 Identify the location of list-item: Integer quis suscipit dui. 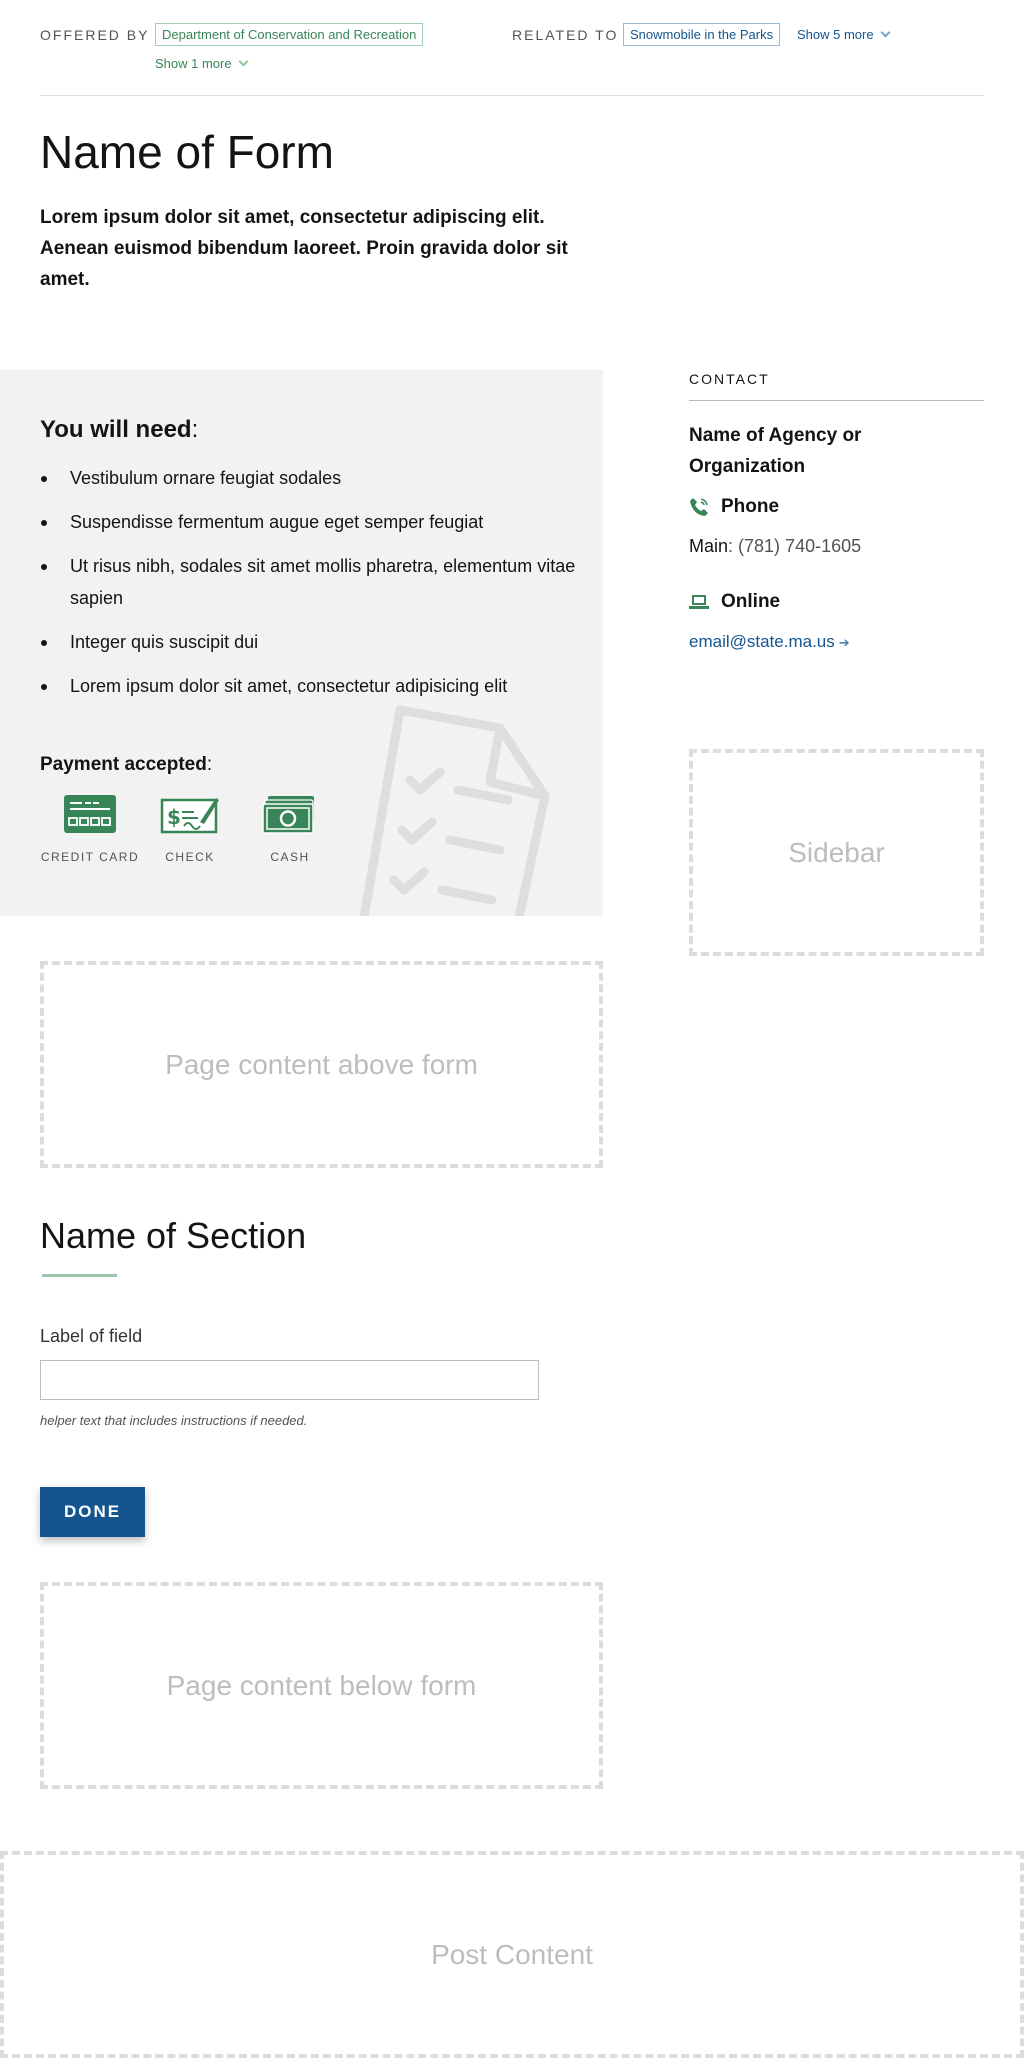
(310, 642).